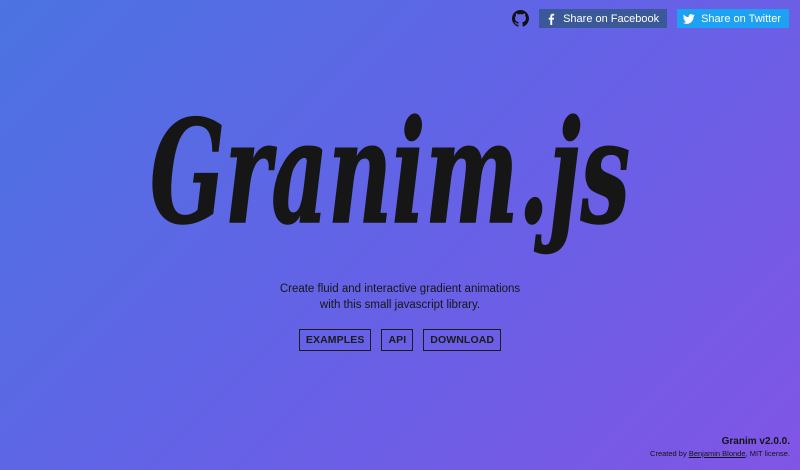 This screenshot has width=800, height=470. What do you see at coordinates (669, 453) in the screenshot?
I see `footer-credit-prefix: Created by` at bounding box center [669, 453].